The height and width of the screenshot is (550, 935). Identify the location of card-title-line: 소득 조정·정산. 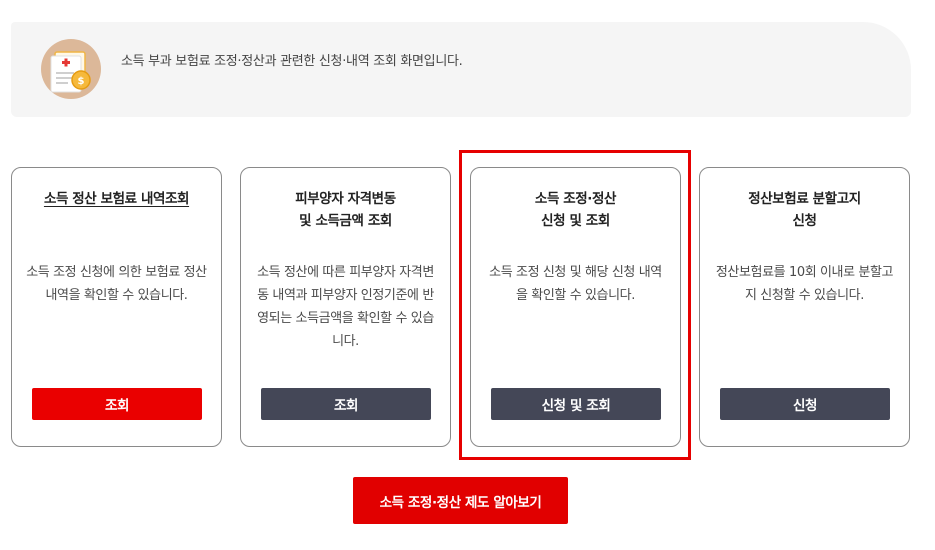
(575, 199).